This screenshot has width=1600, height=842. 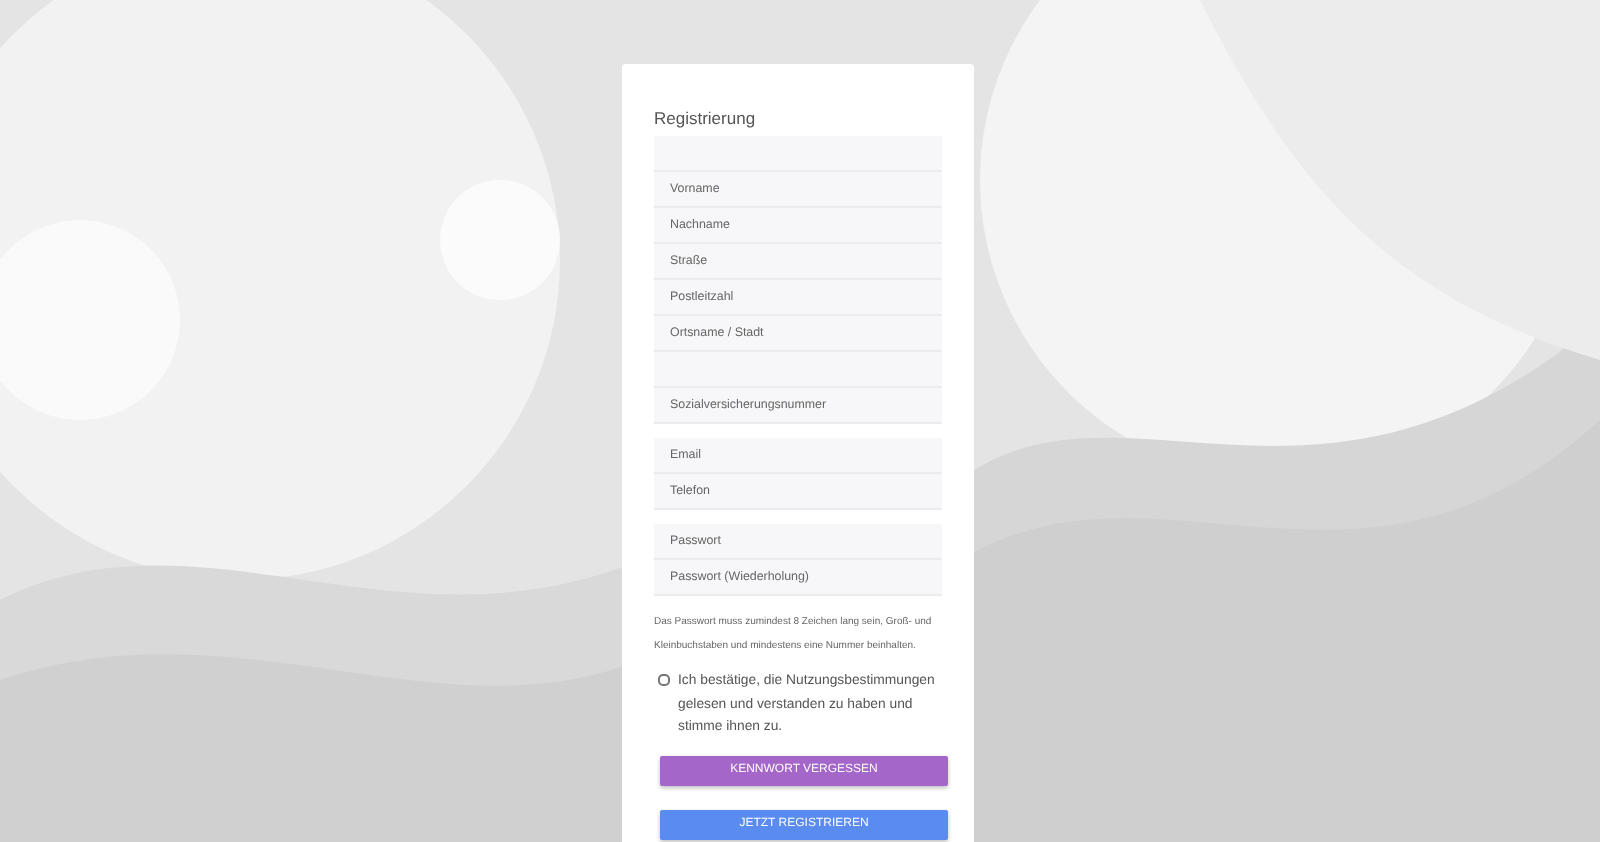 What do you see at coordinates (706, 118) in the screenshot?
I see `form-title: Registrierung` at bounding box center [706, 118].